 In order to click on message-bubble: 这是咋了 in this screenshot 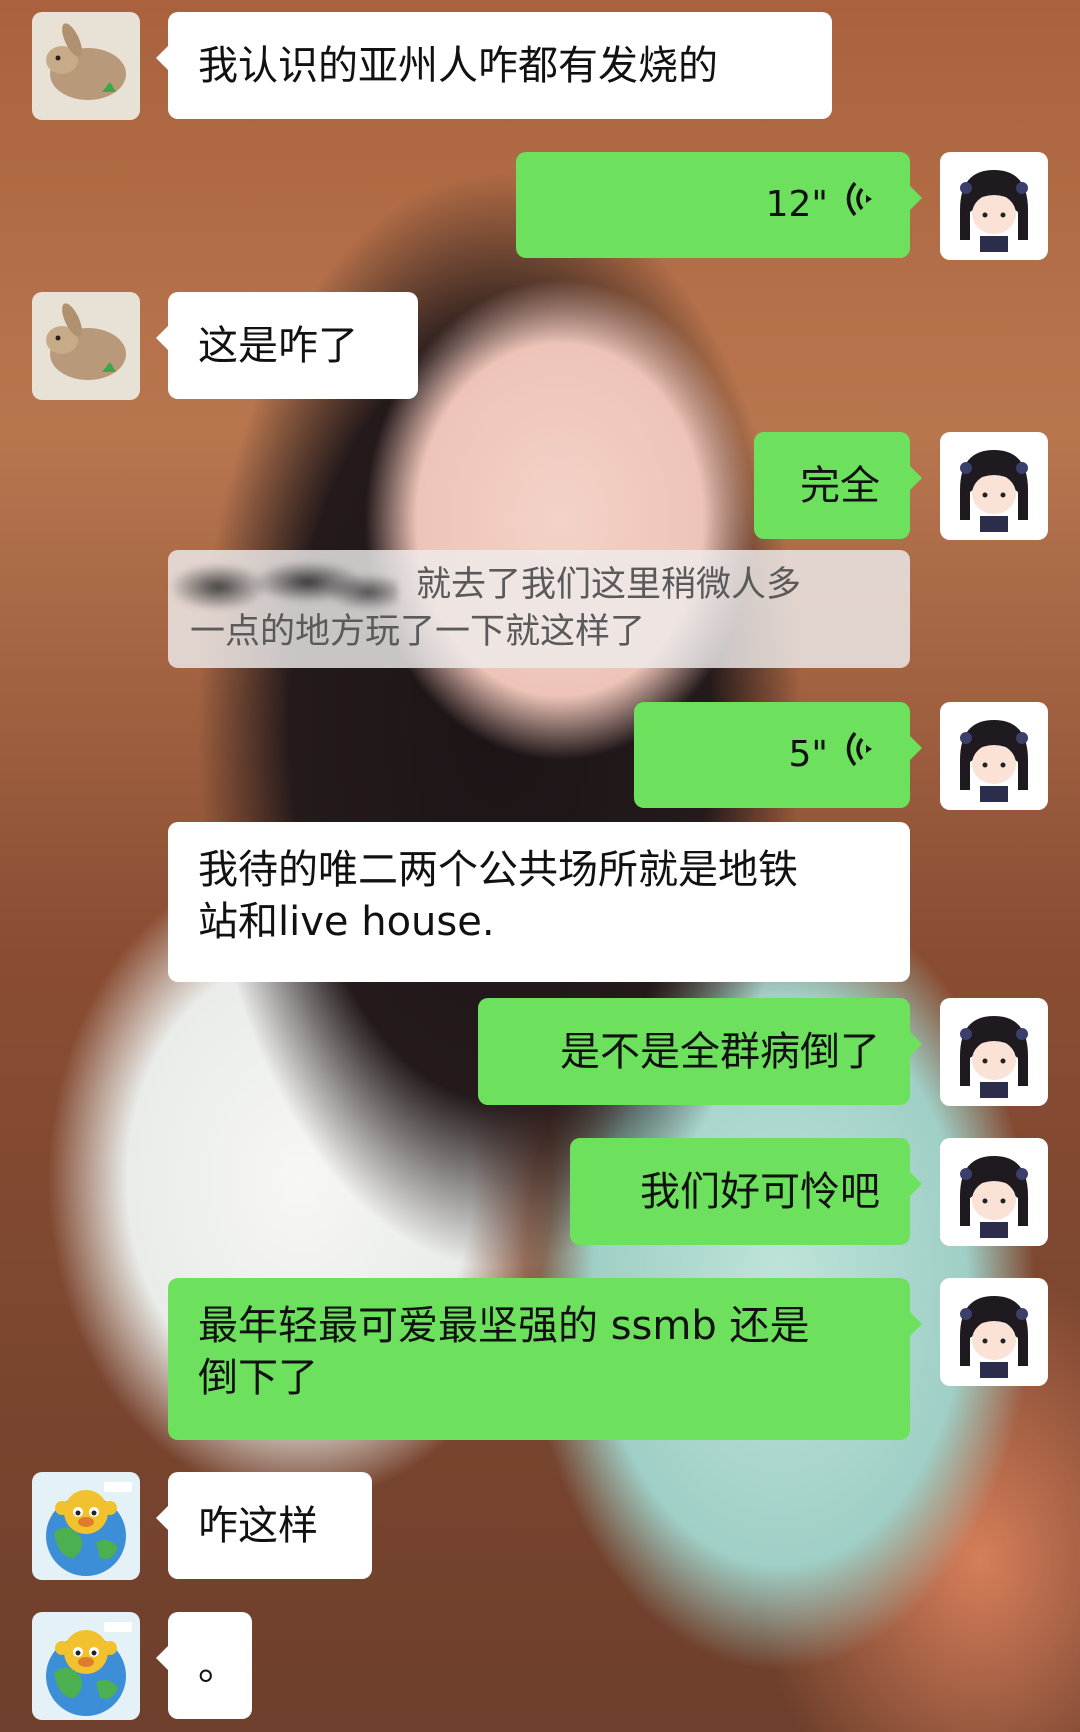, I will do `click(287, 345)`.